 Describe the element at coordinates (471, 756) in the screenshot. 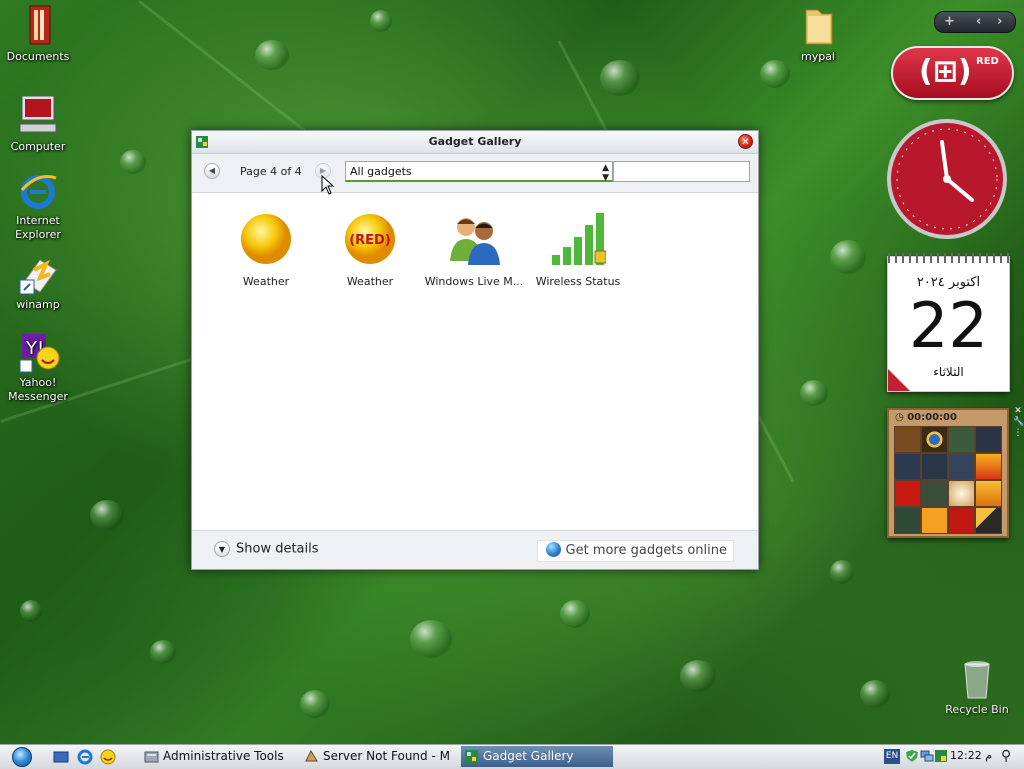

I see `gadget-gallery-app-icon` at that location.